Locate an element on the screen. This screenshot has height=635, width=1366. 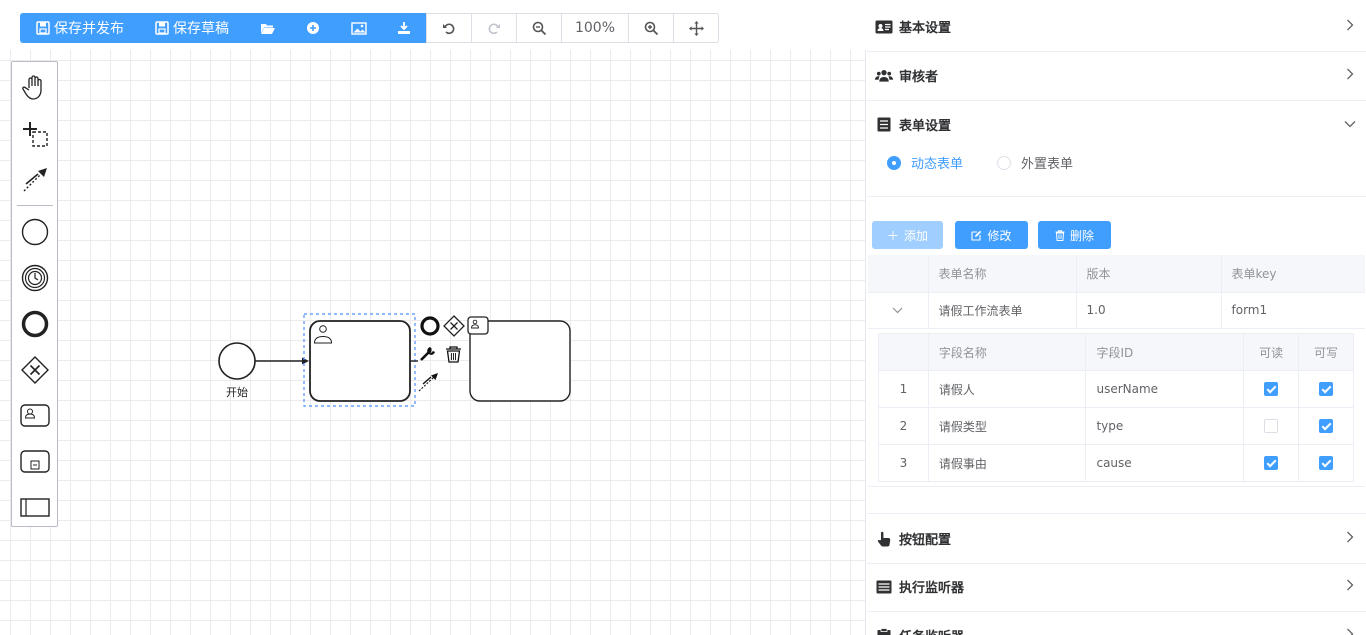
radio-dot-checked is located at coordinates (894, 162).